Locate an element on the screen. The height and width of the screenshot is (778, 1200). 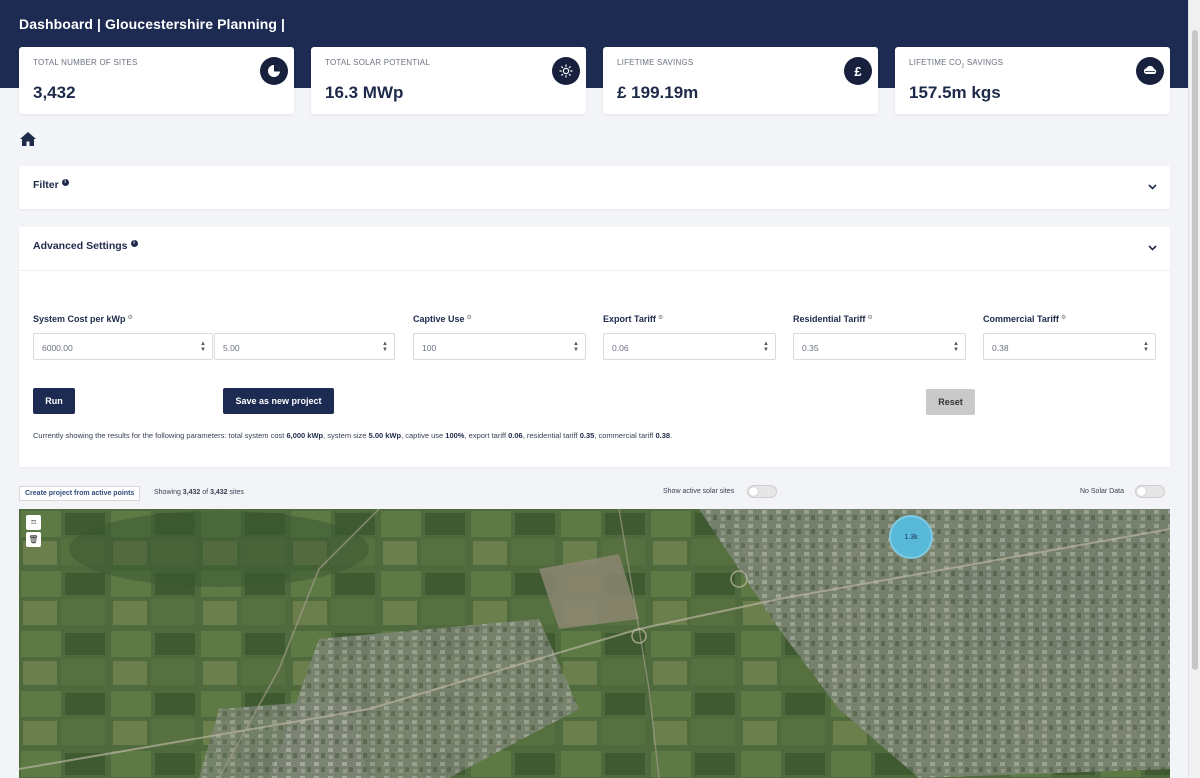
create-project-button: Create project from active points is located at coordinates (80, 493).